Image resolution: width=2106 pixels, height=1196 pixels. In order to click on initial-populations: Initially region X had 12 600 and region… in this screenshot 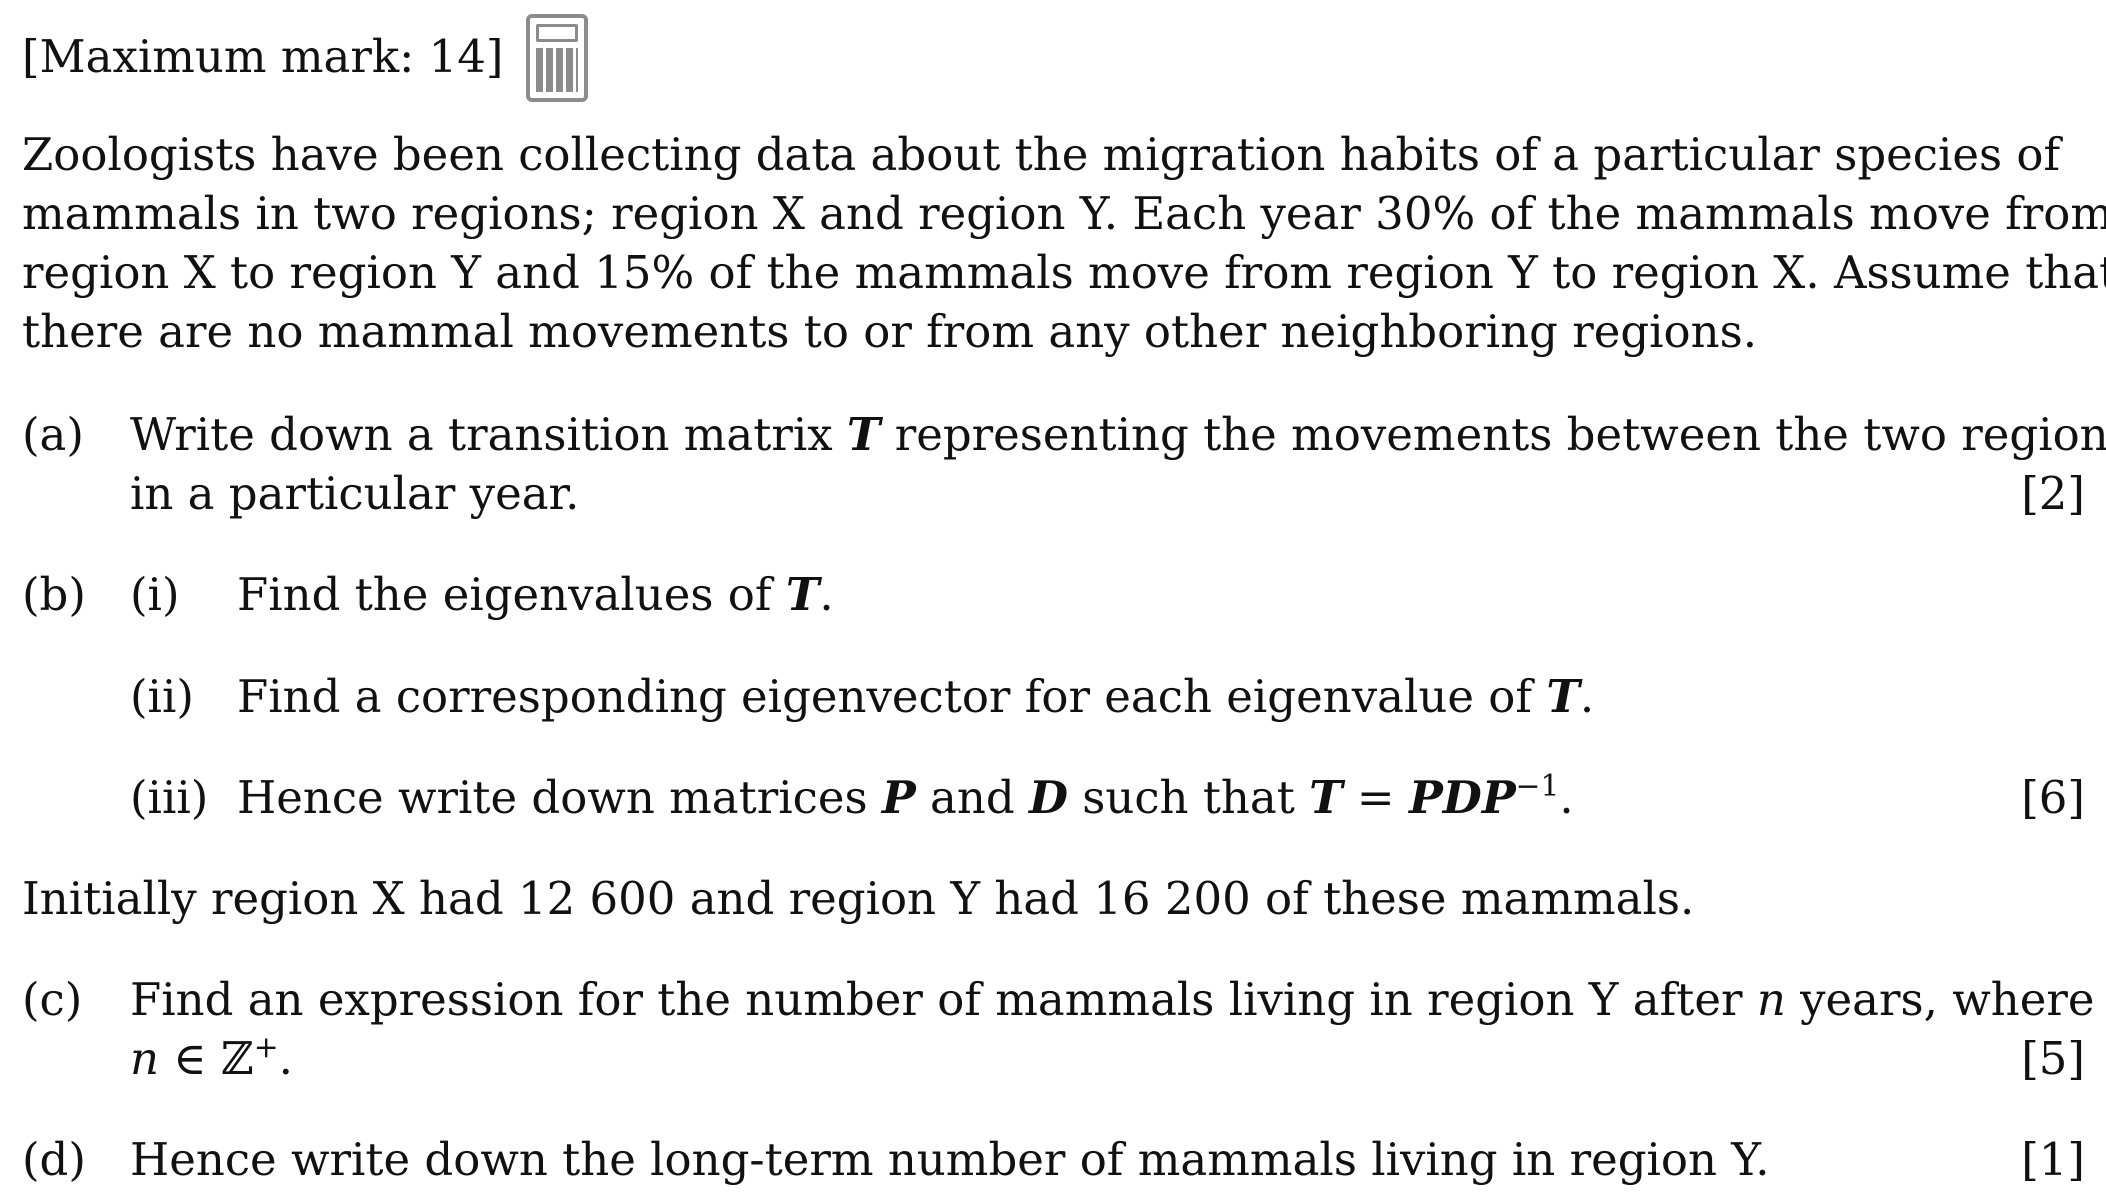, I will do `click(858, 898)`.